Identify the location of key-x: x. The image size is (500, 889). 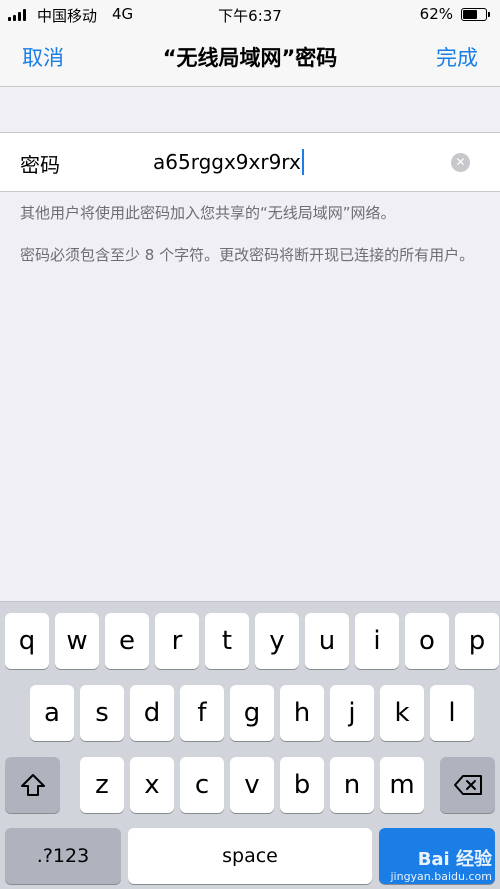
(152, 785).